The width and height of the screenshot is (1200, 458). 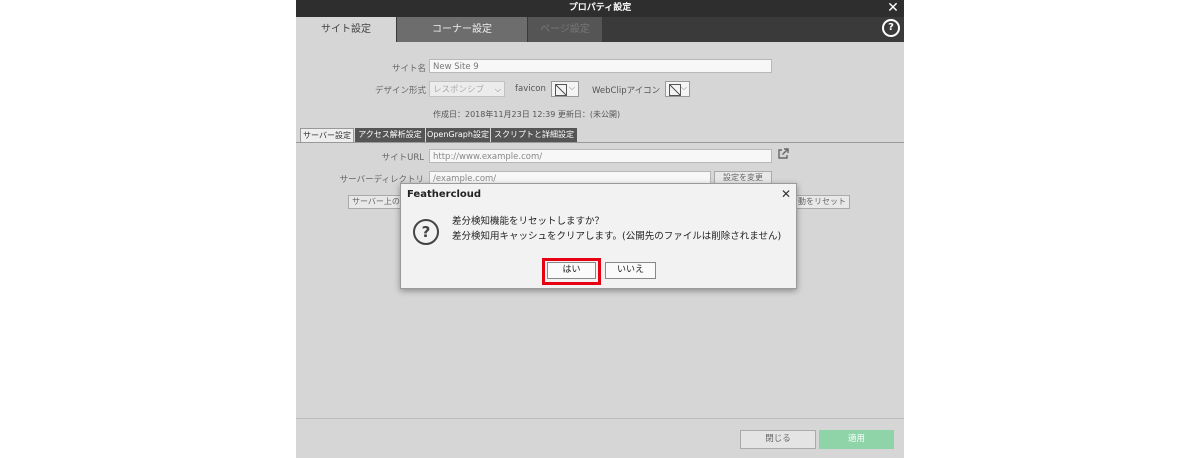 What do you see at coordinates (600, 418) in the screenshot?
I see `footer-divider` at bounding box center [600, 418].